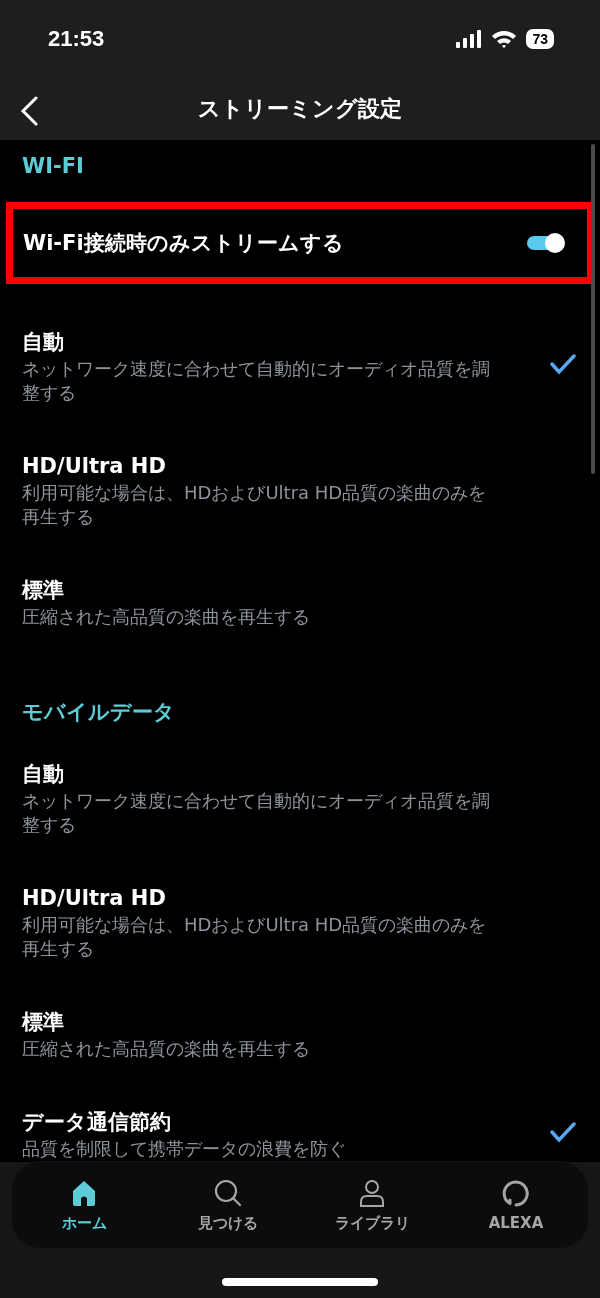  What do you see at coordinates (300, 1123) in the screenshot?
I see `option-row: データ通信節約 品質を制限して携帯データの浪費を防ぐ` at bounding box center [300, 1123].